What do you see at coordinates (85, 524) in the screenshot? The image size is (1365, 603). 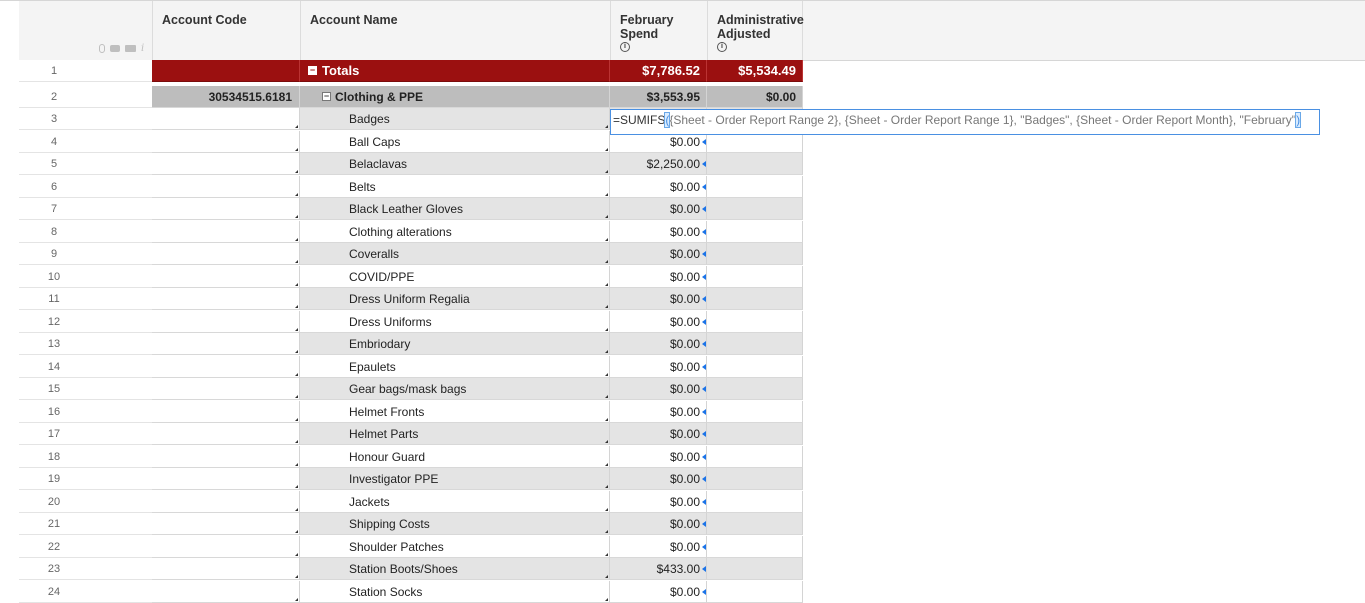 I see `row-number-cell: 21` at bounding box center [85, 524].